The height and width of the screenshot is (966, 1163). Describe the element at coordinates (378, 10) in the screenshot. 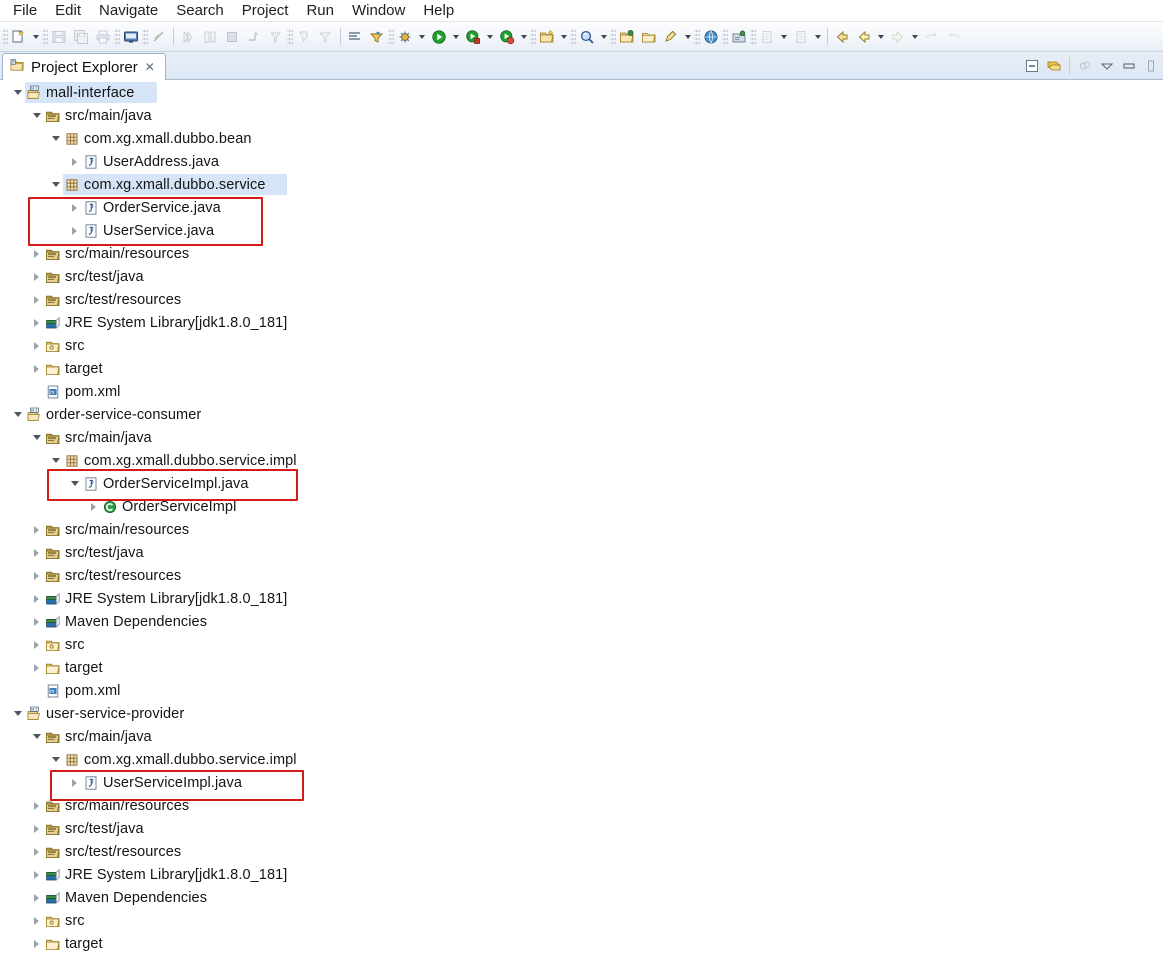

I see `menu-item-window: Window` at that location.